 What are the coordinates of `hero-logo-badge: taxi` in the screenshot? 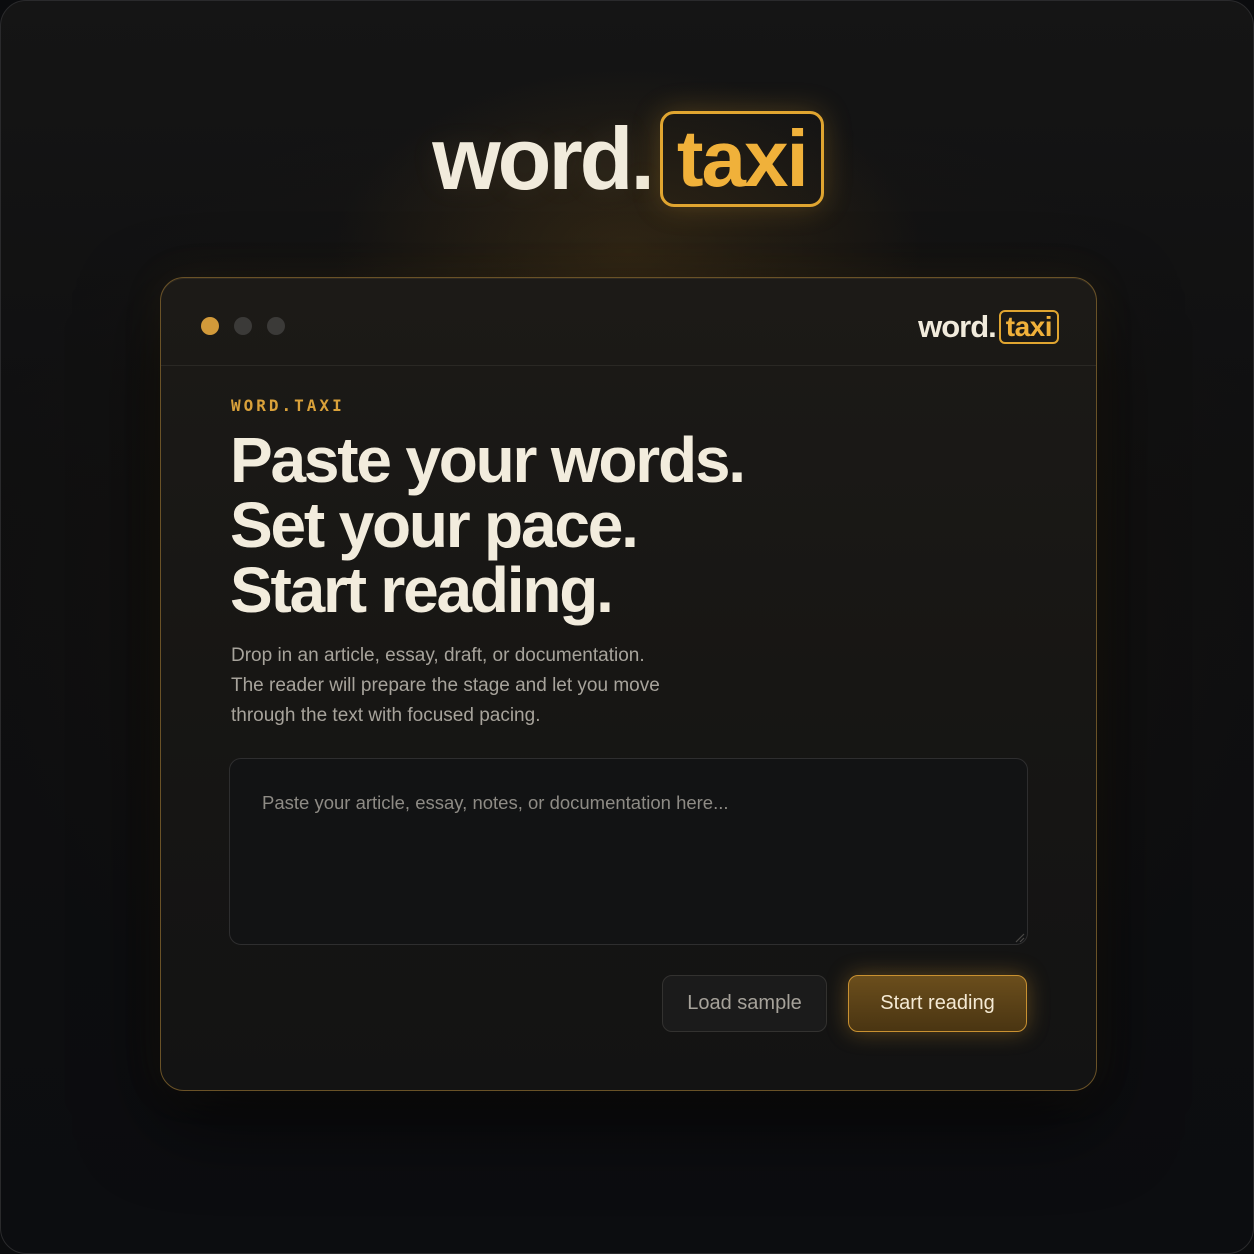 It's located at (741, 159).